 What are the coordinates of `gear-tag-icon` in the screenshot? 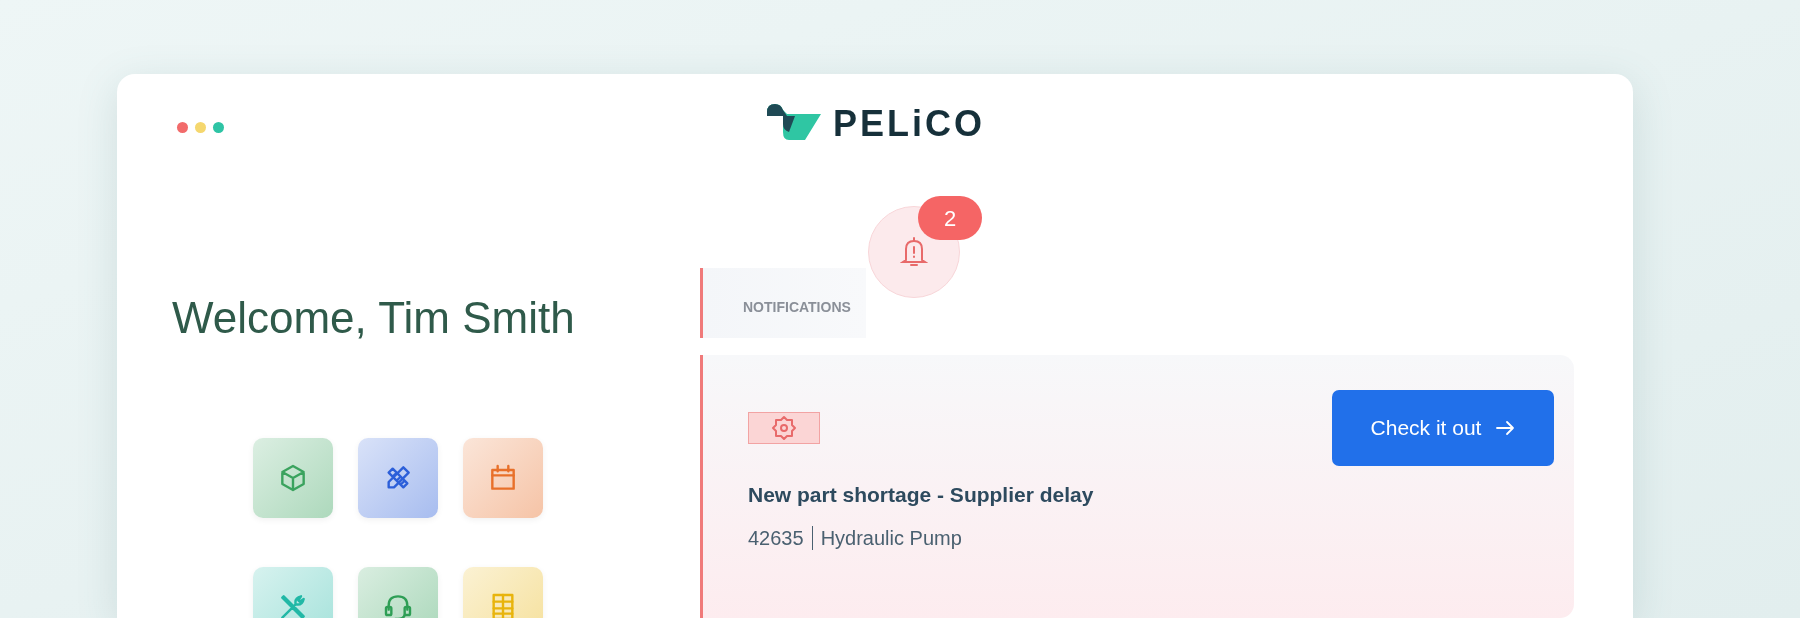 It's located at (784, 428).